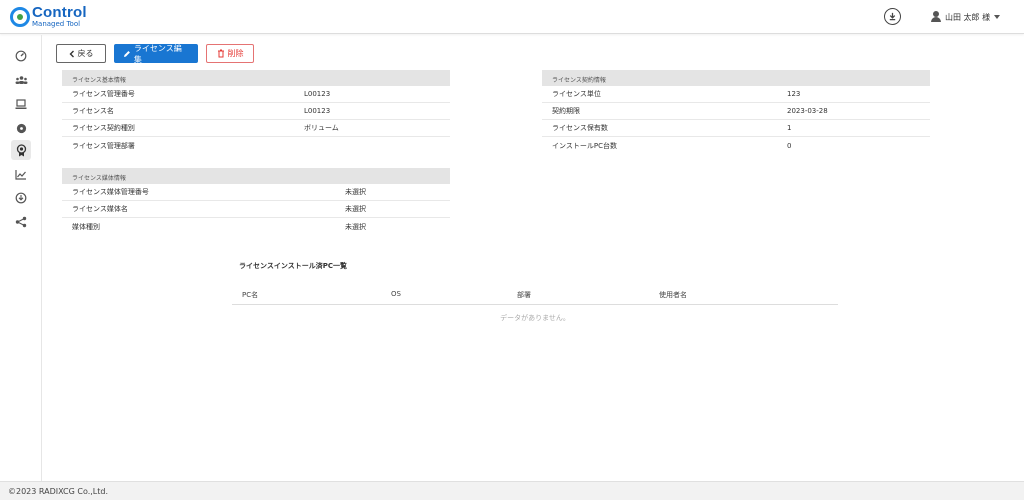 This screenshot has height=500, width=1024. What do you see at coordinates (789, 128) in the screenshot?
I see `row-value: 1` at bounding box center [789, 128].